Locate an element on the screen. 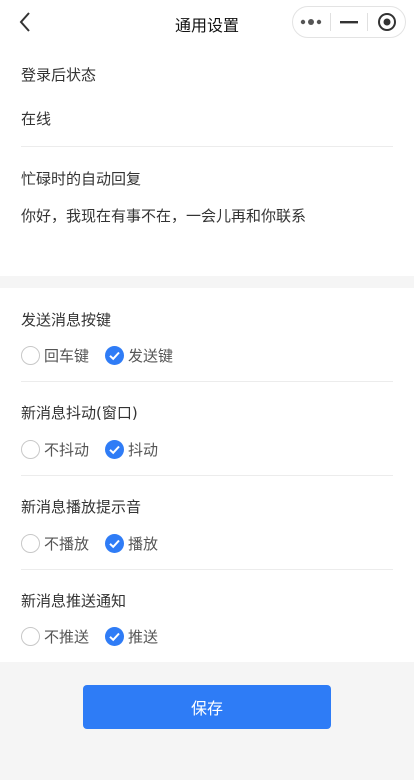 The width and height of the screenshot is (414, 780). option-label: 抖动 is located at coordinates (143, 450).